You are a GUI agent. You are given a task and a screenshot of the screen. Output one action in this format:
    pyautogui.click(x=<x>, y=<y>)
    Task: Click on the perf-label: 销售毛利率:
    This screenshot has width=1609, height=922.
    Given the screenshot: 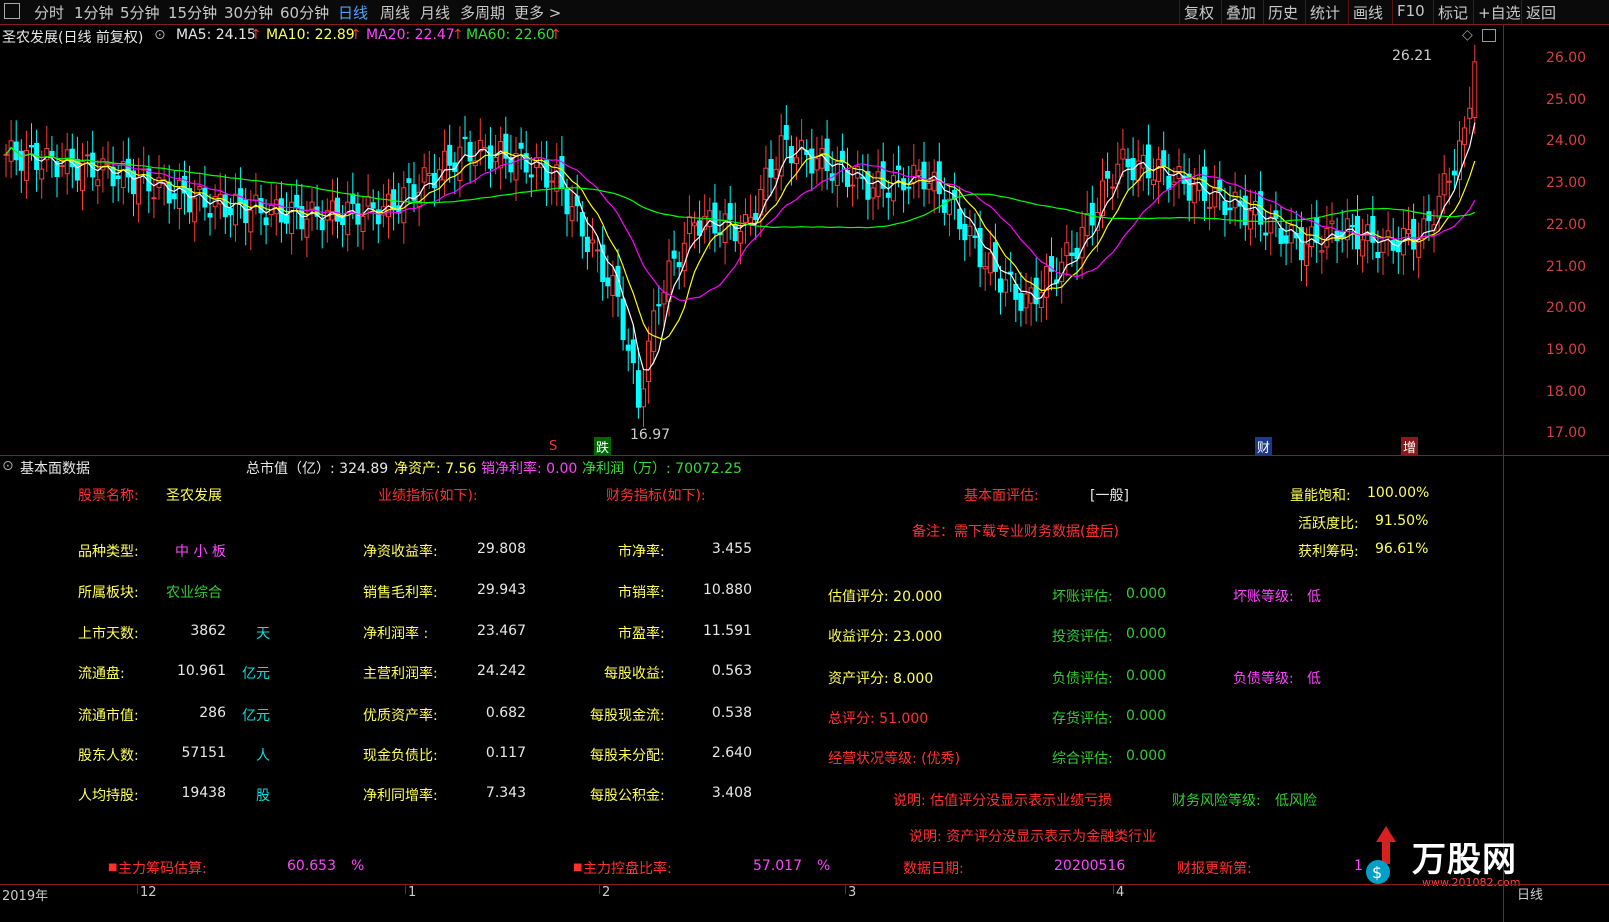 What is the action you would take?
    pyautogui.click(x=400, y=593)
    